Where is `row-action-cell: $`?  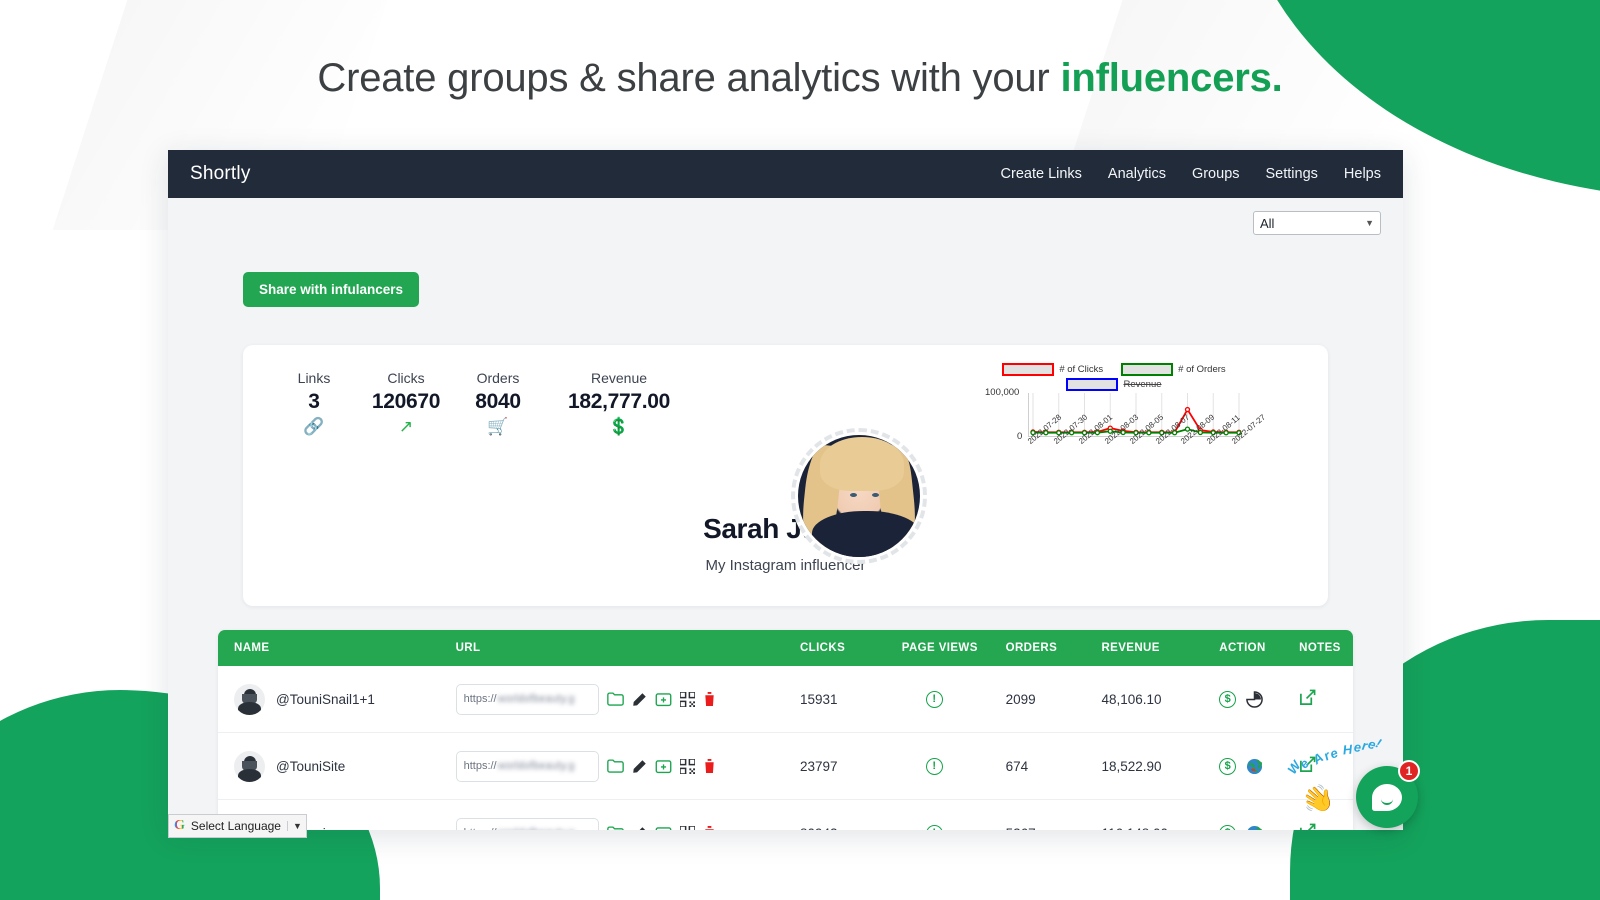 row-action-cell: $ is located at coordinates (1251, 827).